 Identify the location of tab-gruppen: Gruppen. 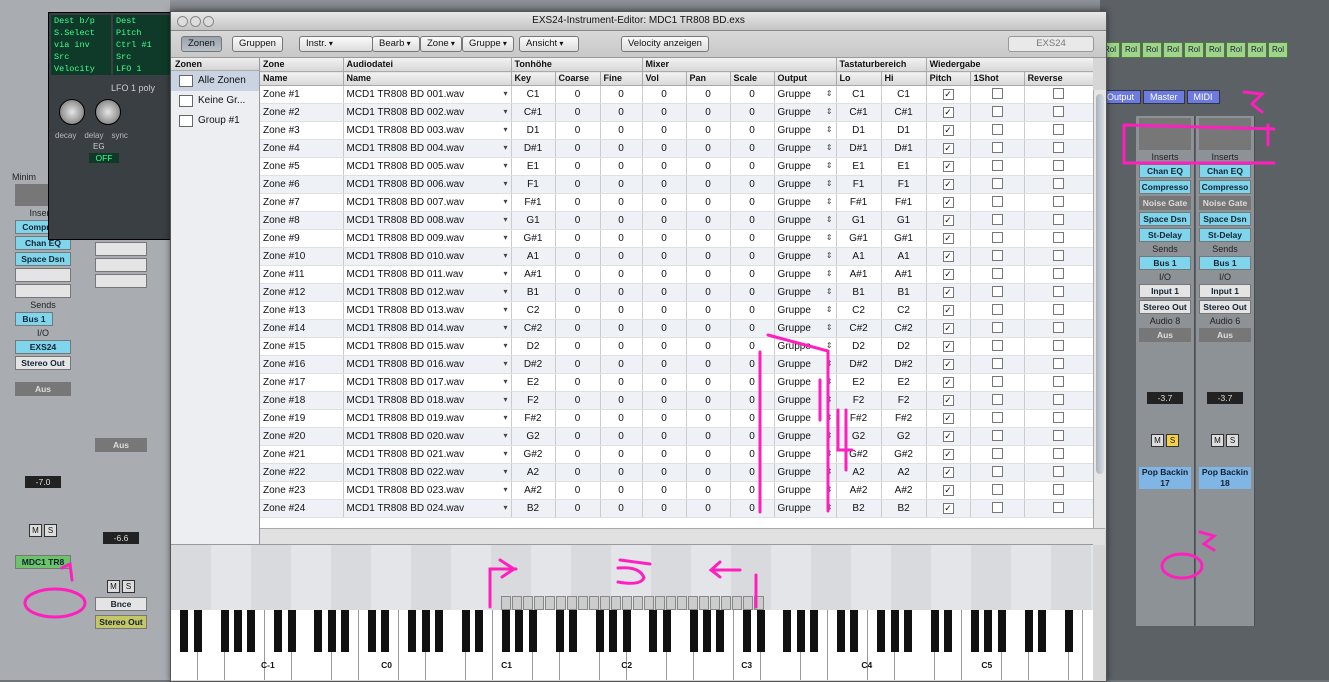
(257, 44).